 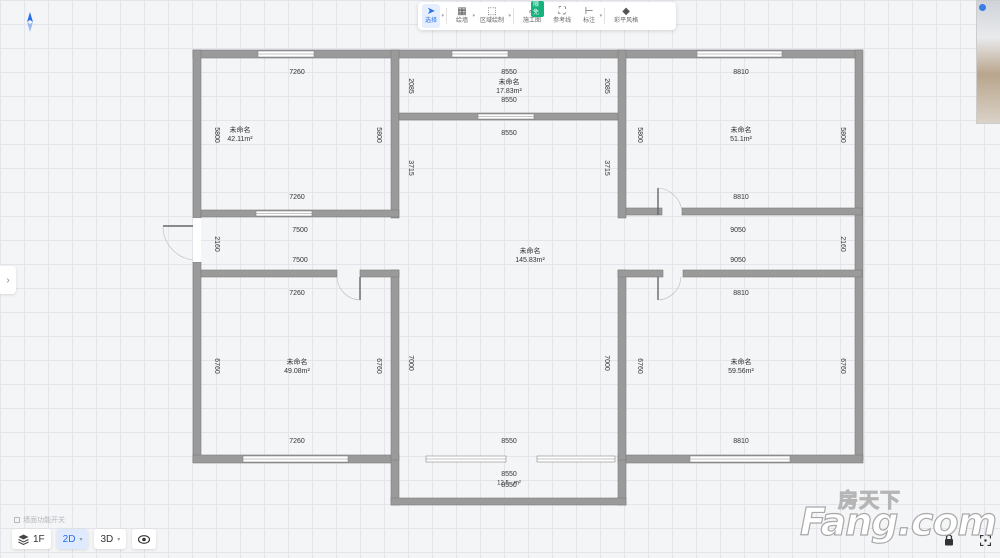 What do you see at coordinates (606, 363) in the screenshot?
I see `dimension-label: 7000` at bounding box center [606, 363].